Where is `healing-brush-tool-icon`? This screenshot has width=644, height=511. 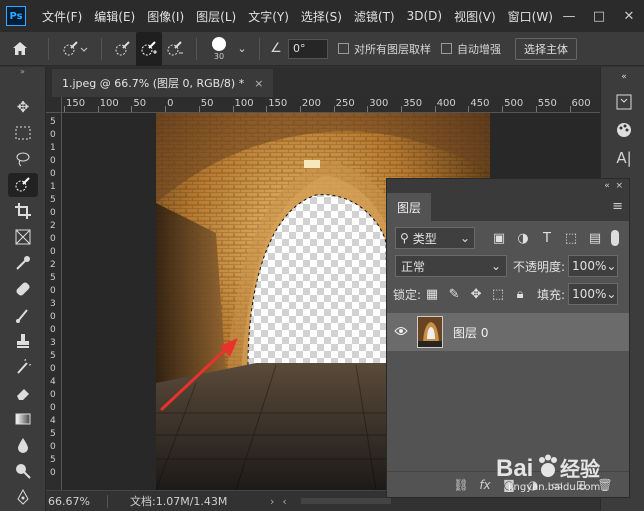
healing-brush-tool-icon is located at coordinates (23, 289).